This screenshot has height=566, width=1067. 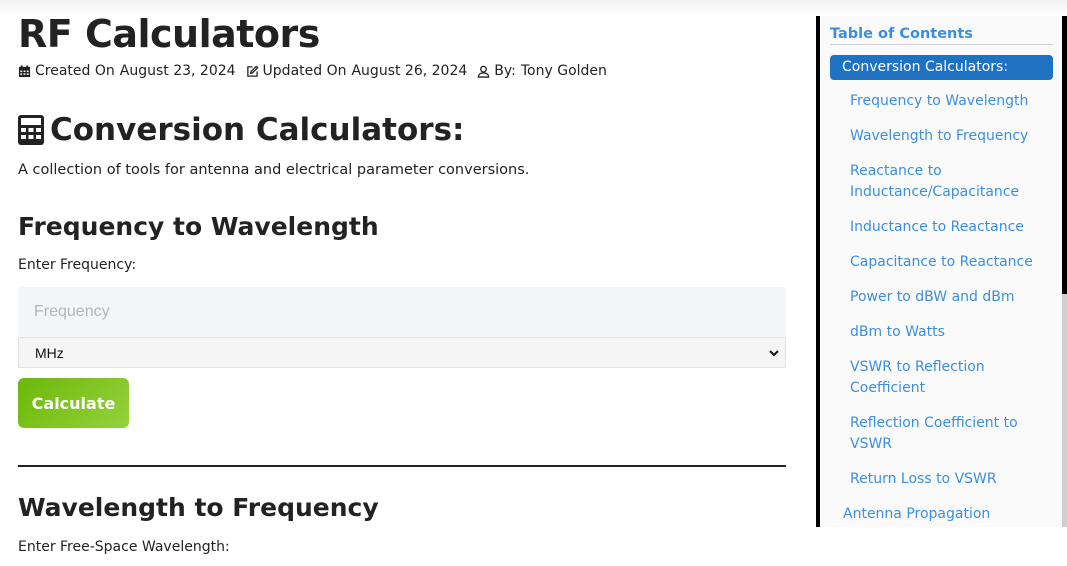 I want to click on toc-item: dBm to Watts, so click(x=950, y=332).